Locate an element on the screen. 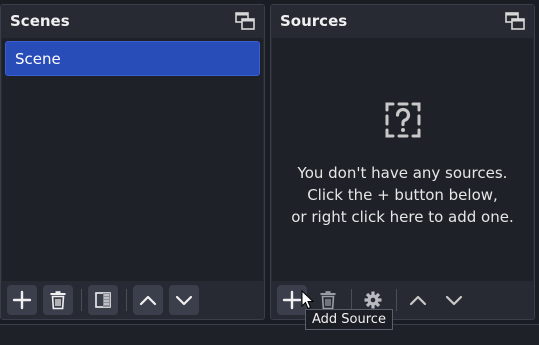 The image size is (539, 345). question-icon is located at coordinates (402, 120).